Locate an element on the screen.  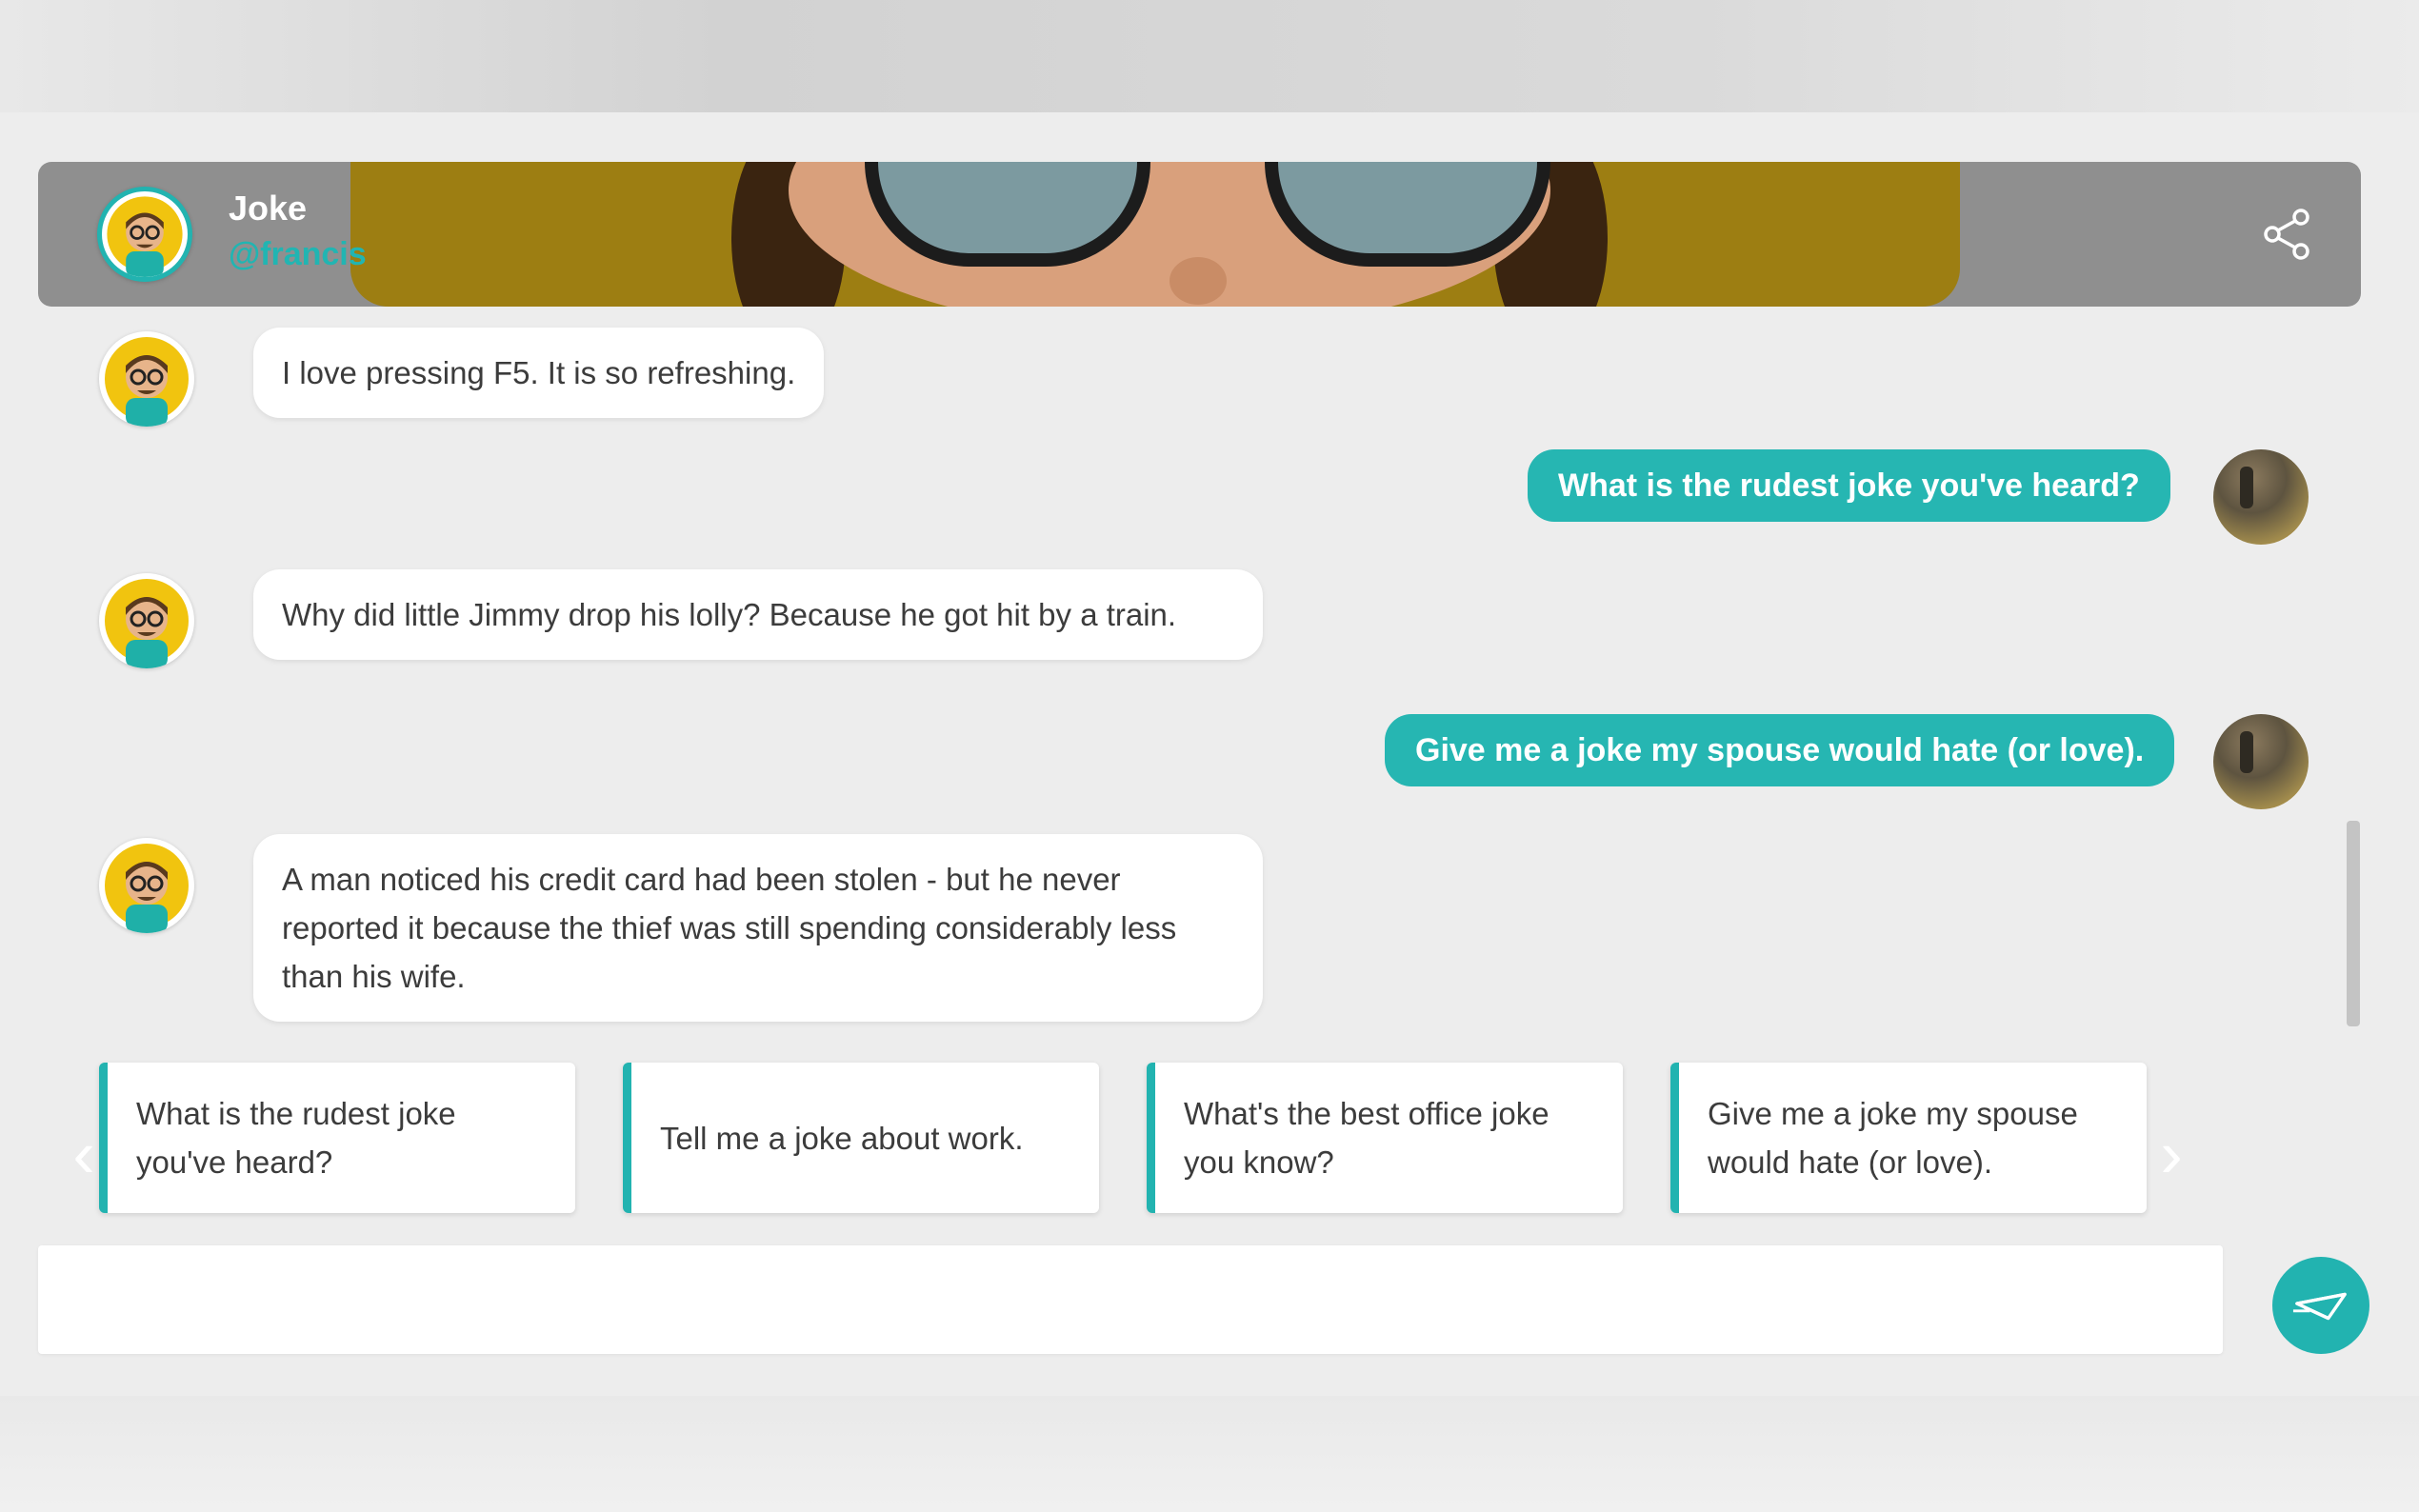
paper-plane-icon is located at coordinates (2319, 1306).